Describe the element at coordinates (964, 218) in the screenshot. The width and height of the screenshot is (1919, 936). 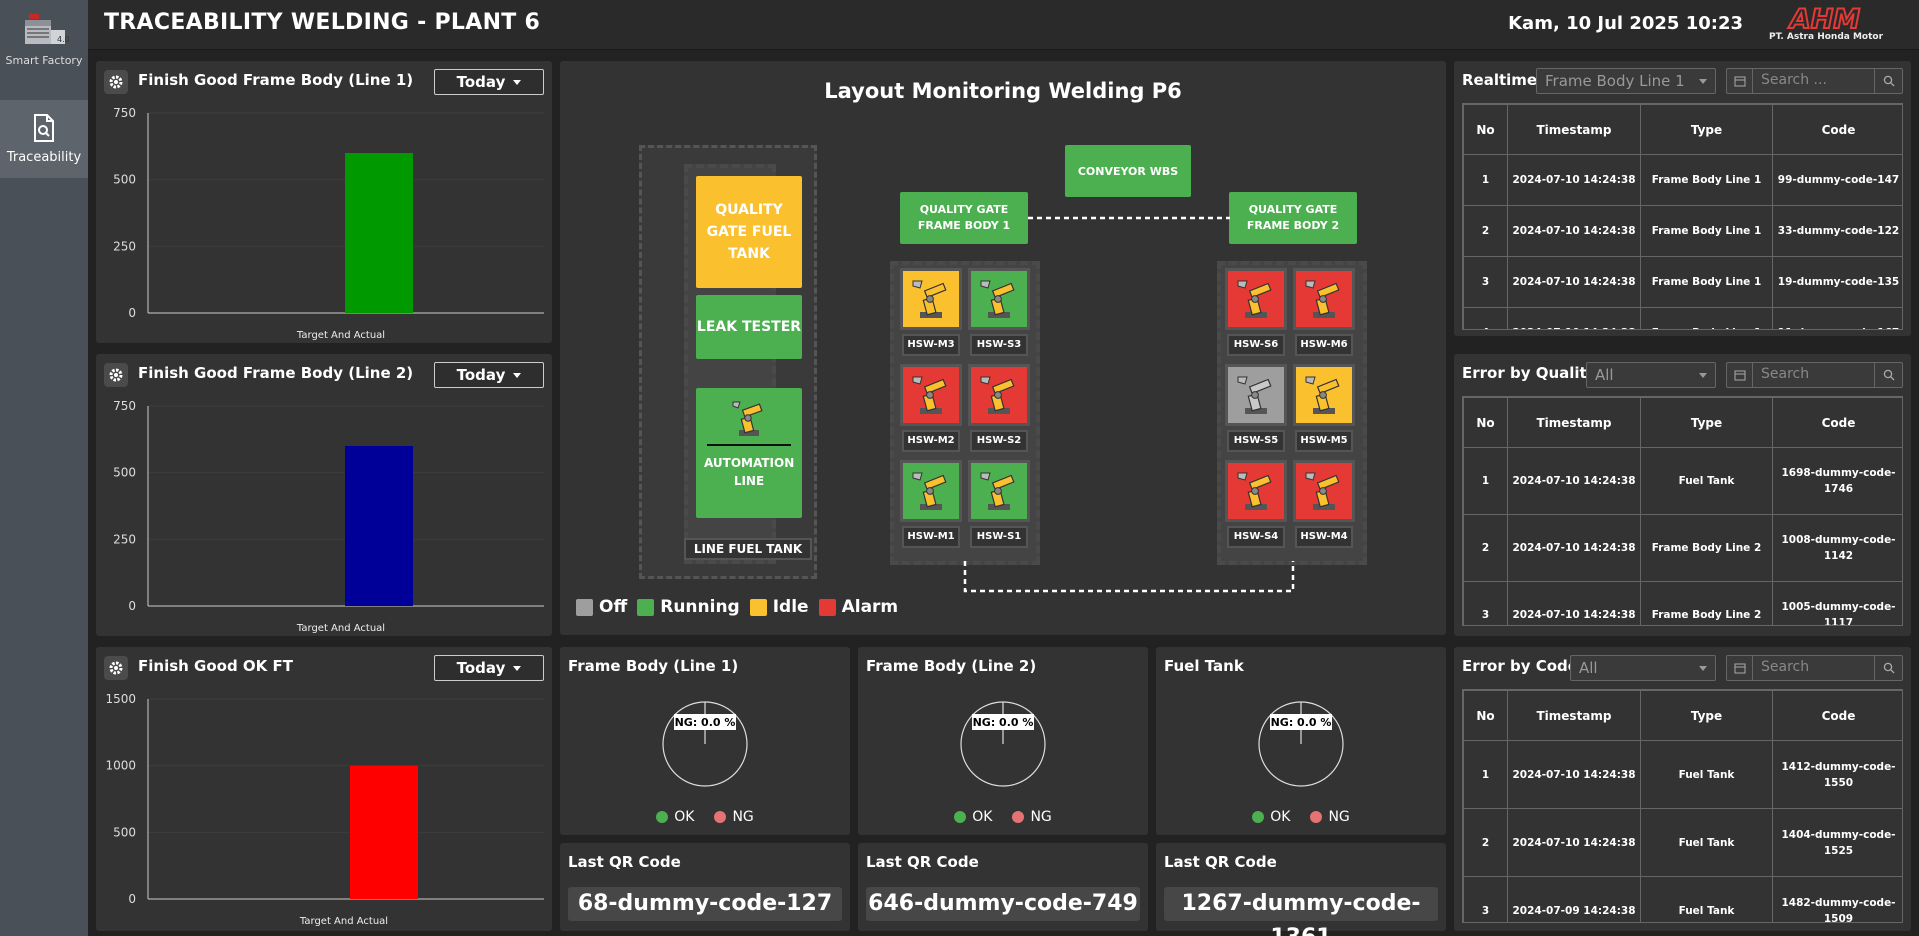
I see `quality-gate-frame-body-1: QUALITY GATE FRAME BODY 1` at that location.